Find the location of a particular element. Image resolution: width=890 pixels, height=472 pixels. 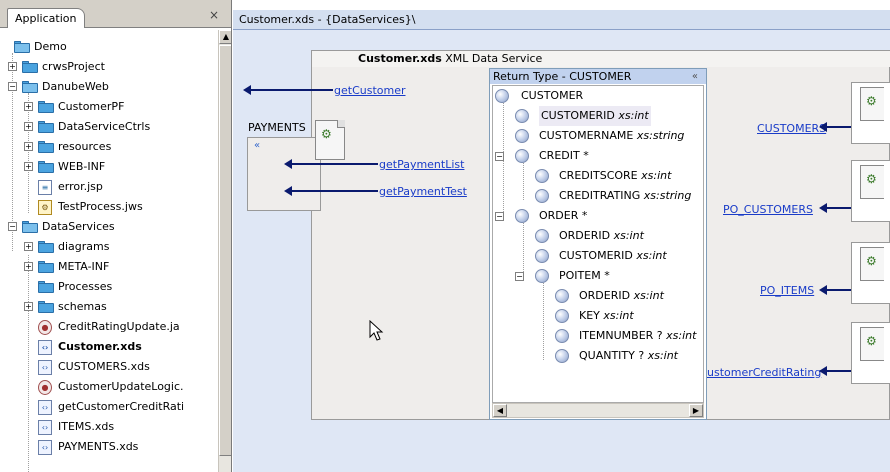

scrollbar-thumb is located at coordinates (225, 250).